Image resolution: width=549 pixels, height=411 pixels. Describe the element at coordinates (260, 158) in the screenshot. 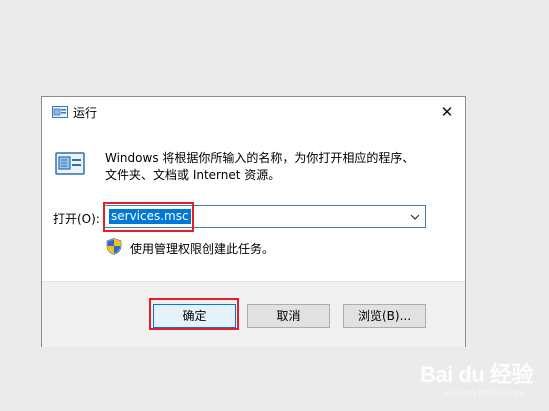

I see `description-line-1: Windows 将根据你所输入的名称，为你打开相应的程序、` at that location.